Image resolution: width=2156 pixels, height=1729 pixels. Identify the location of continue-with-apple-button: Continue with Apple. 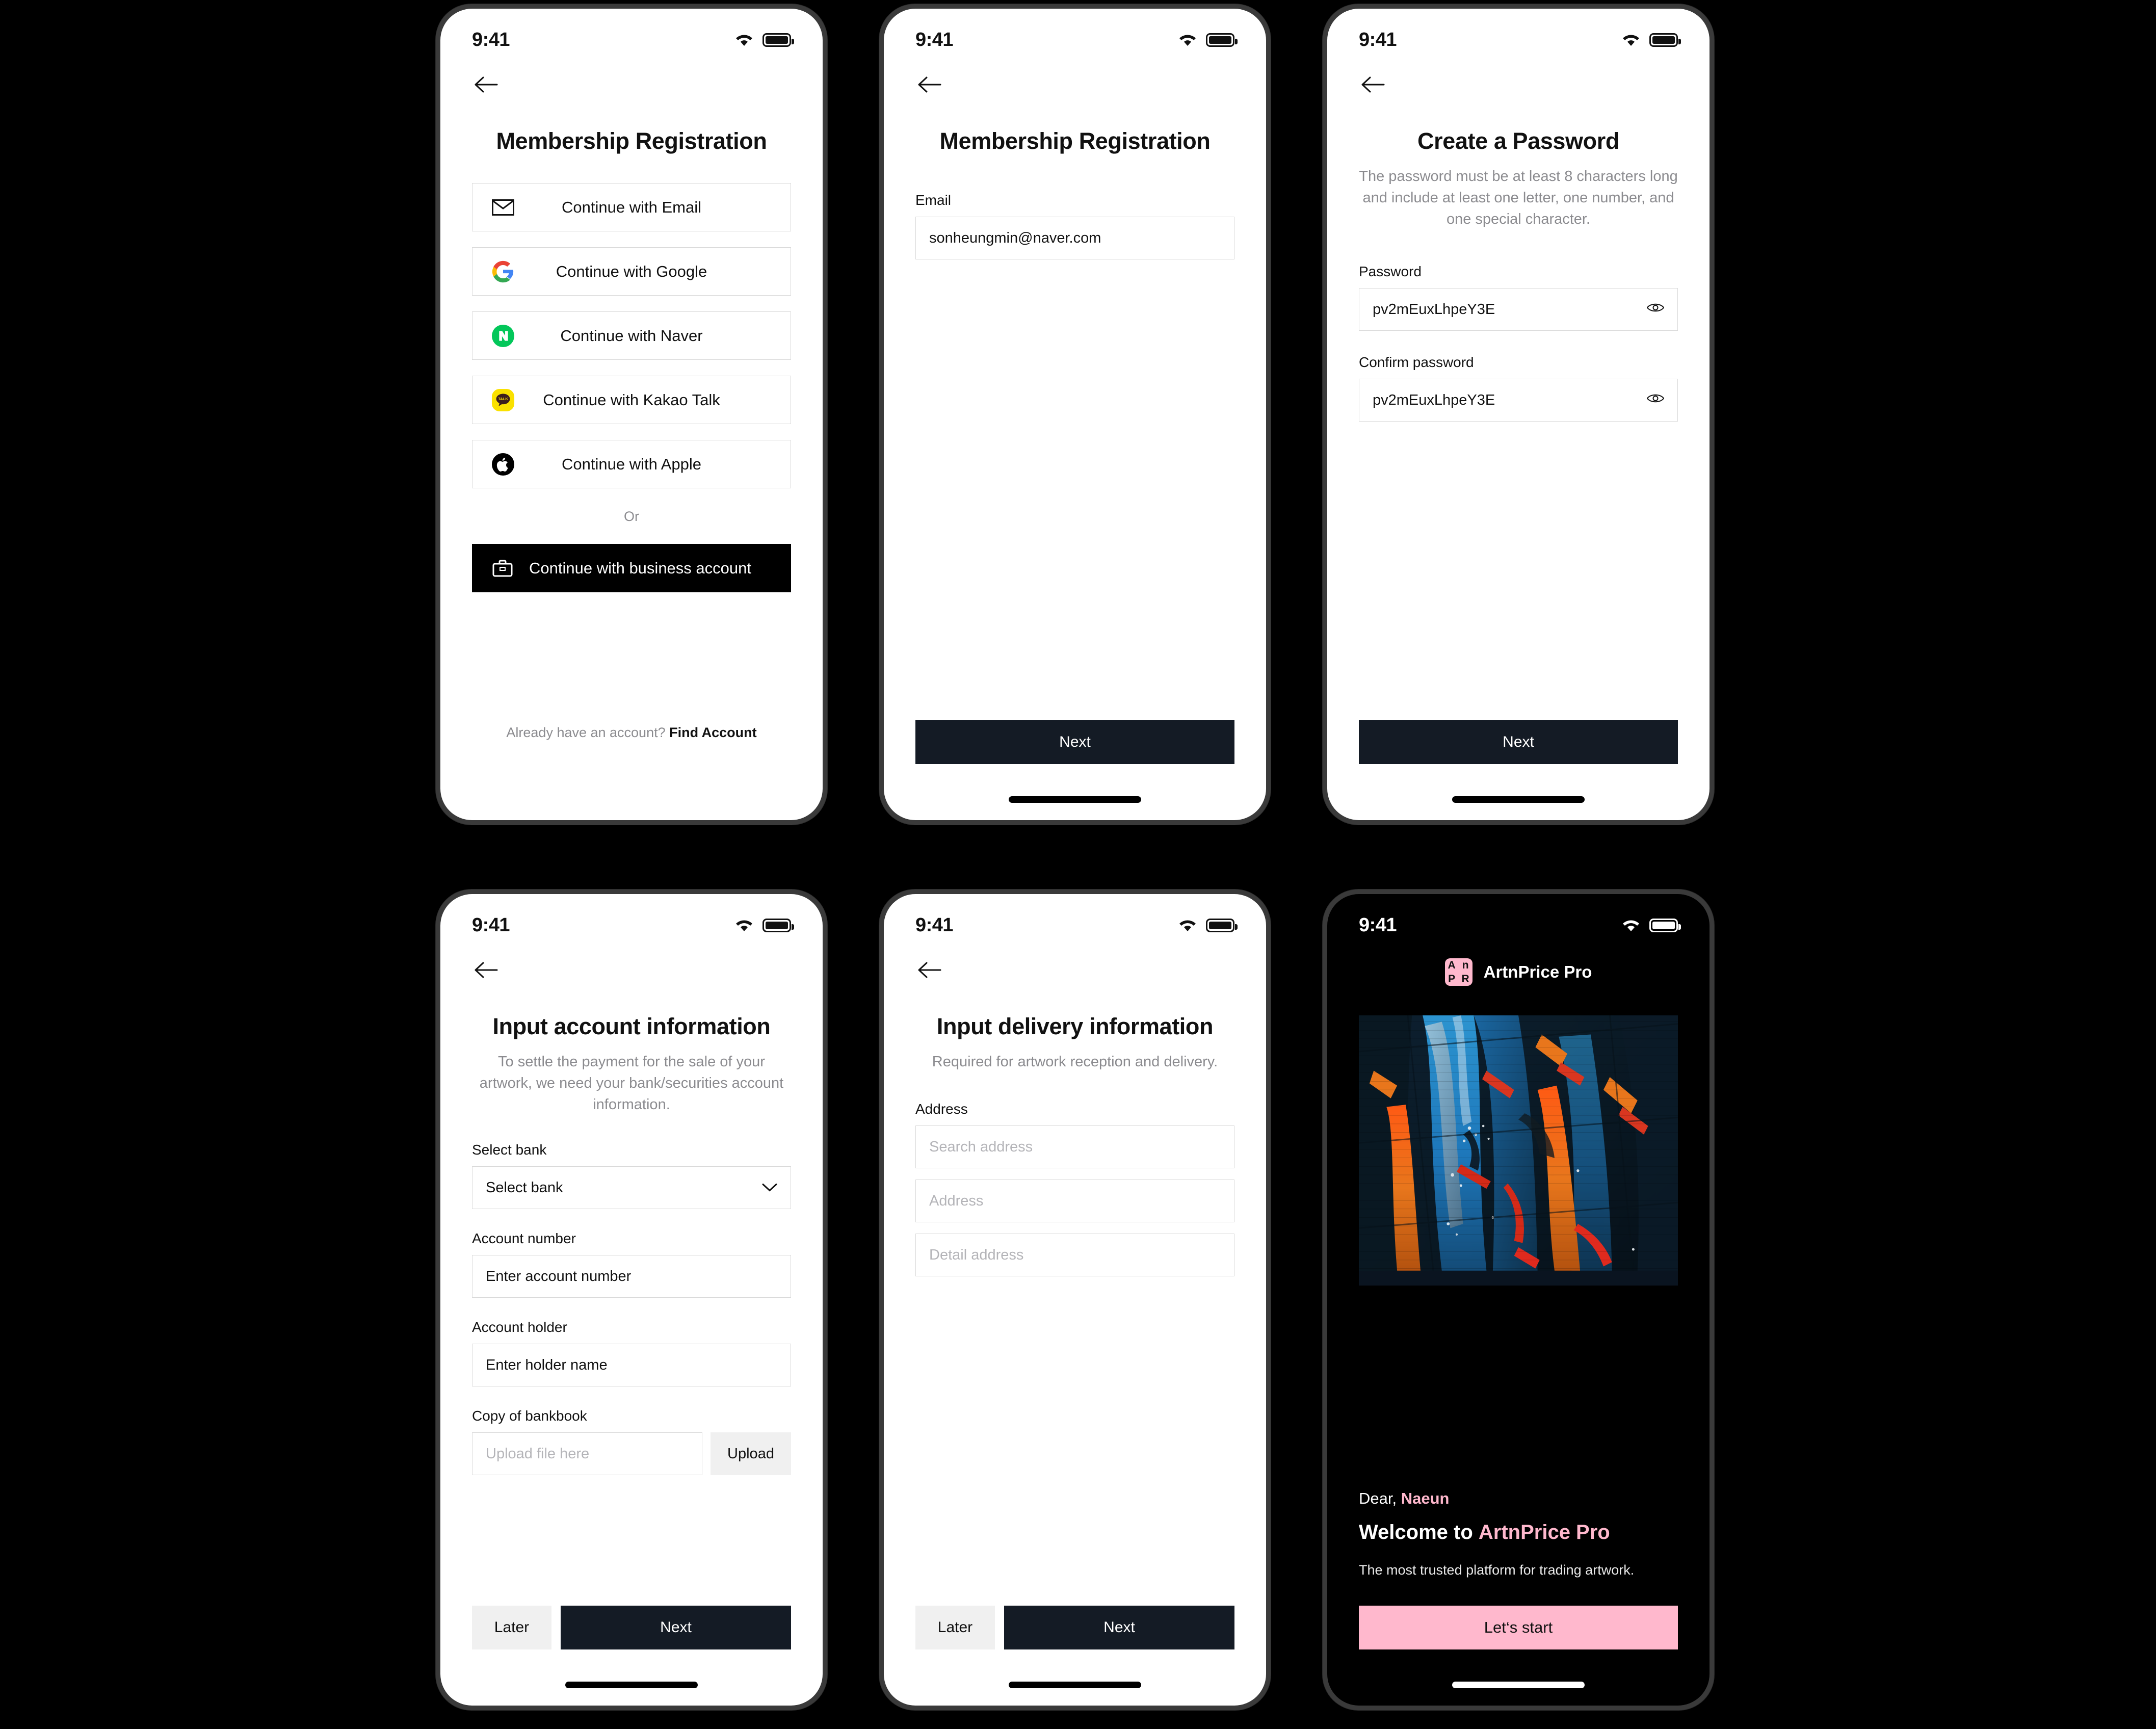
(631, 464).